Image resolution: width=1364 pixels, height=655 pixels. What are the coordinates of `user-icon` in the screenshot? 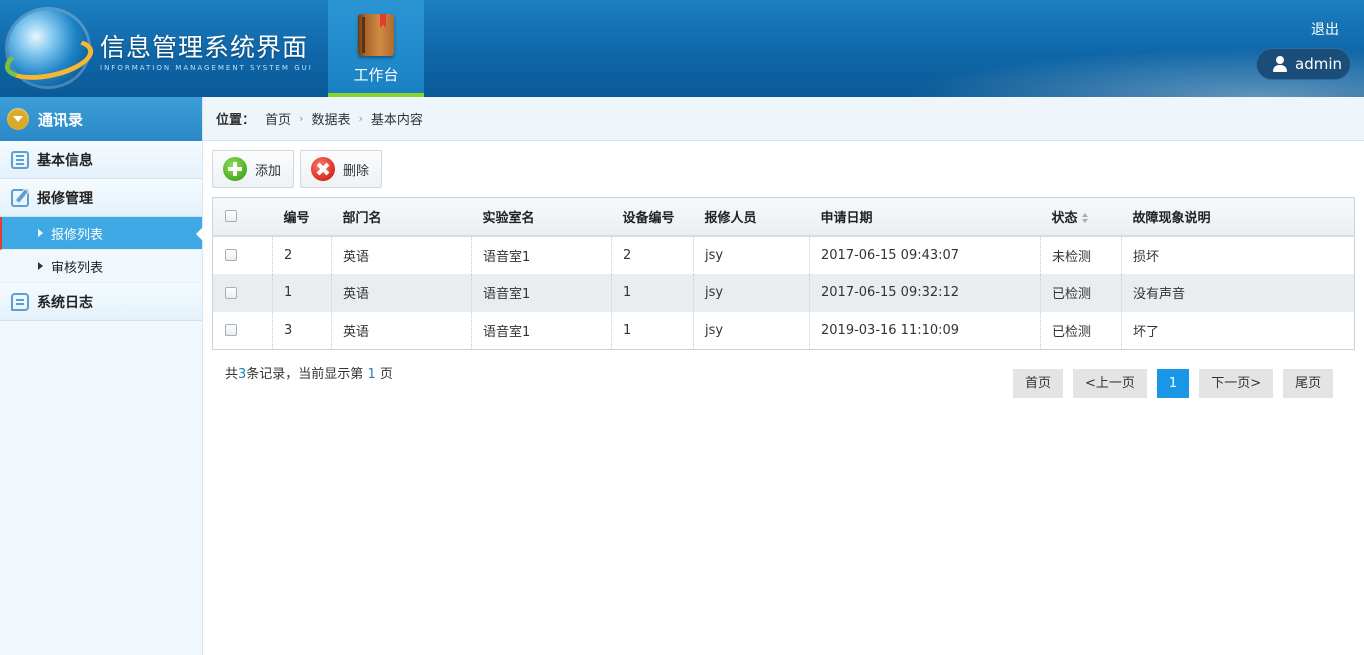 It's located at (1280, 64).